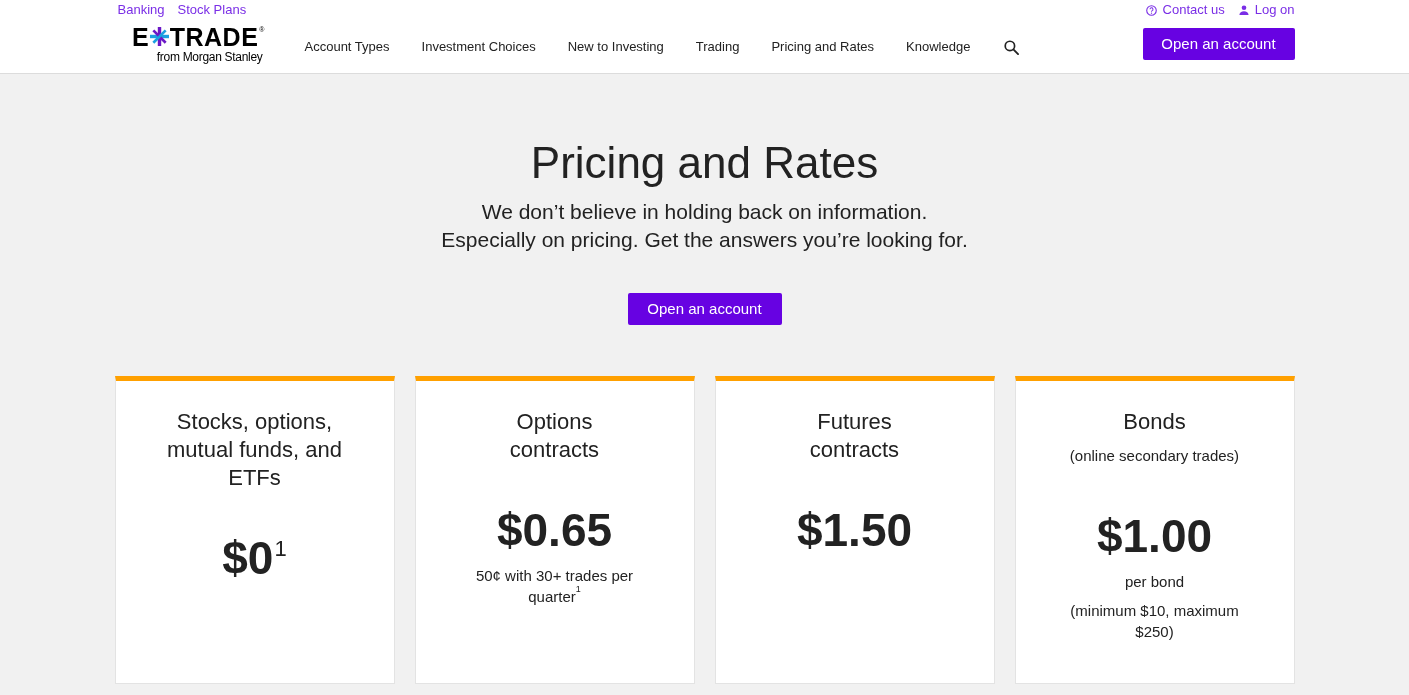 The image size is (1409, 695). What do you see at coordinates (704, 226) in the screenshot?
I see `page-subtitle: We don’t believe in holding back on information. Especially on pricing. Get the answers you’re looking for.` at bounding box center [704, 226].